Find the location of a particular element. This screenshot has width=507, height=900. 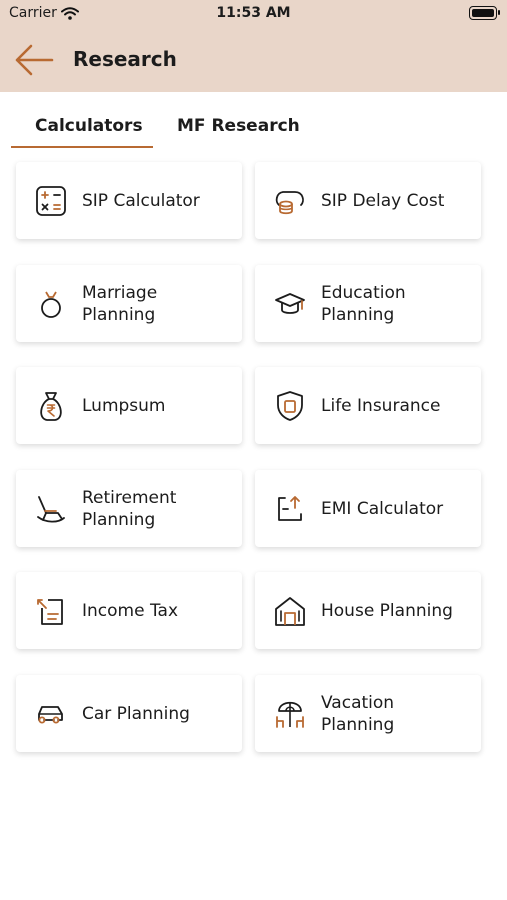

card-income-tax: Income Tax is located at coordinates (129, 610).